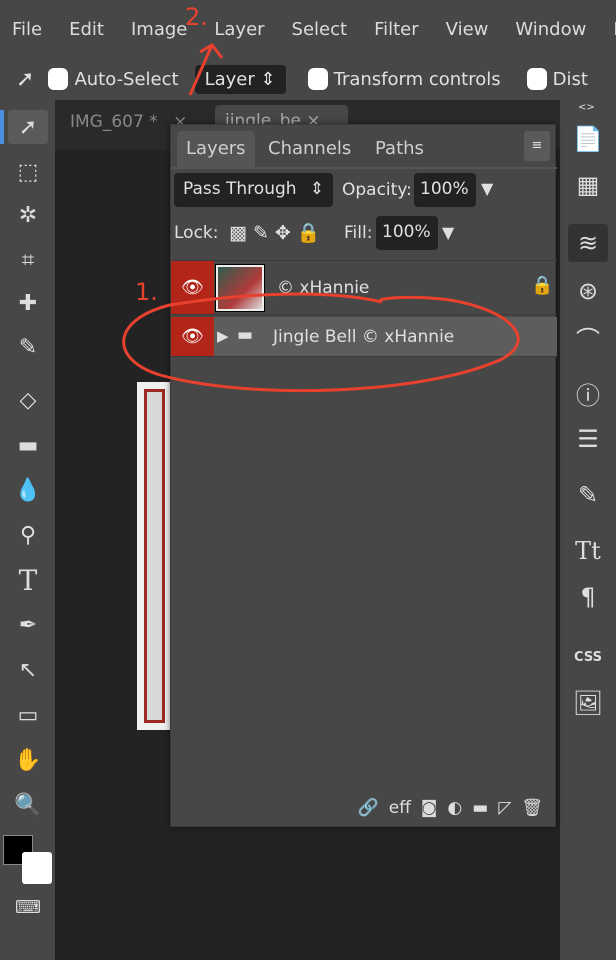 This screenshot has height=960, width=616. Describe the element at coordinates (399, 149) in the screenshot. I see `tab-paths: Paths` at that location.